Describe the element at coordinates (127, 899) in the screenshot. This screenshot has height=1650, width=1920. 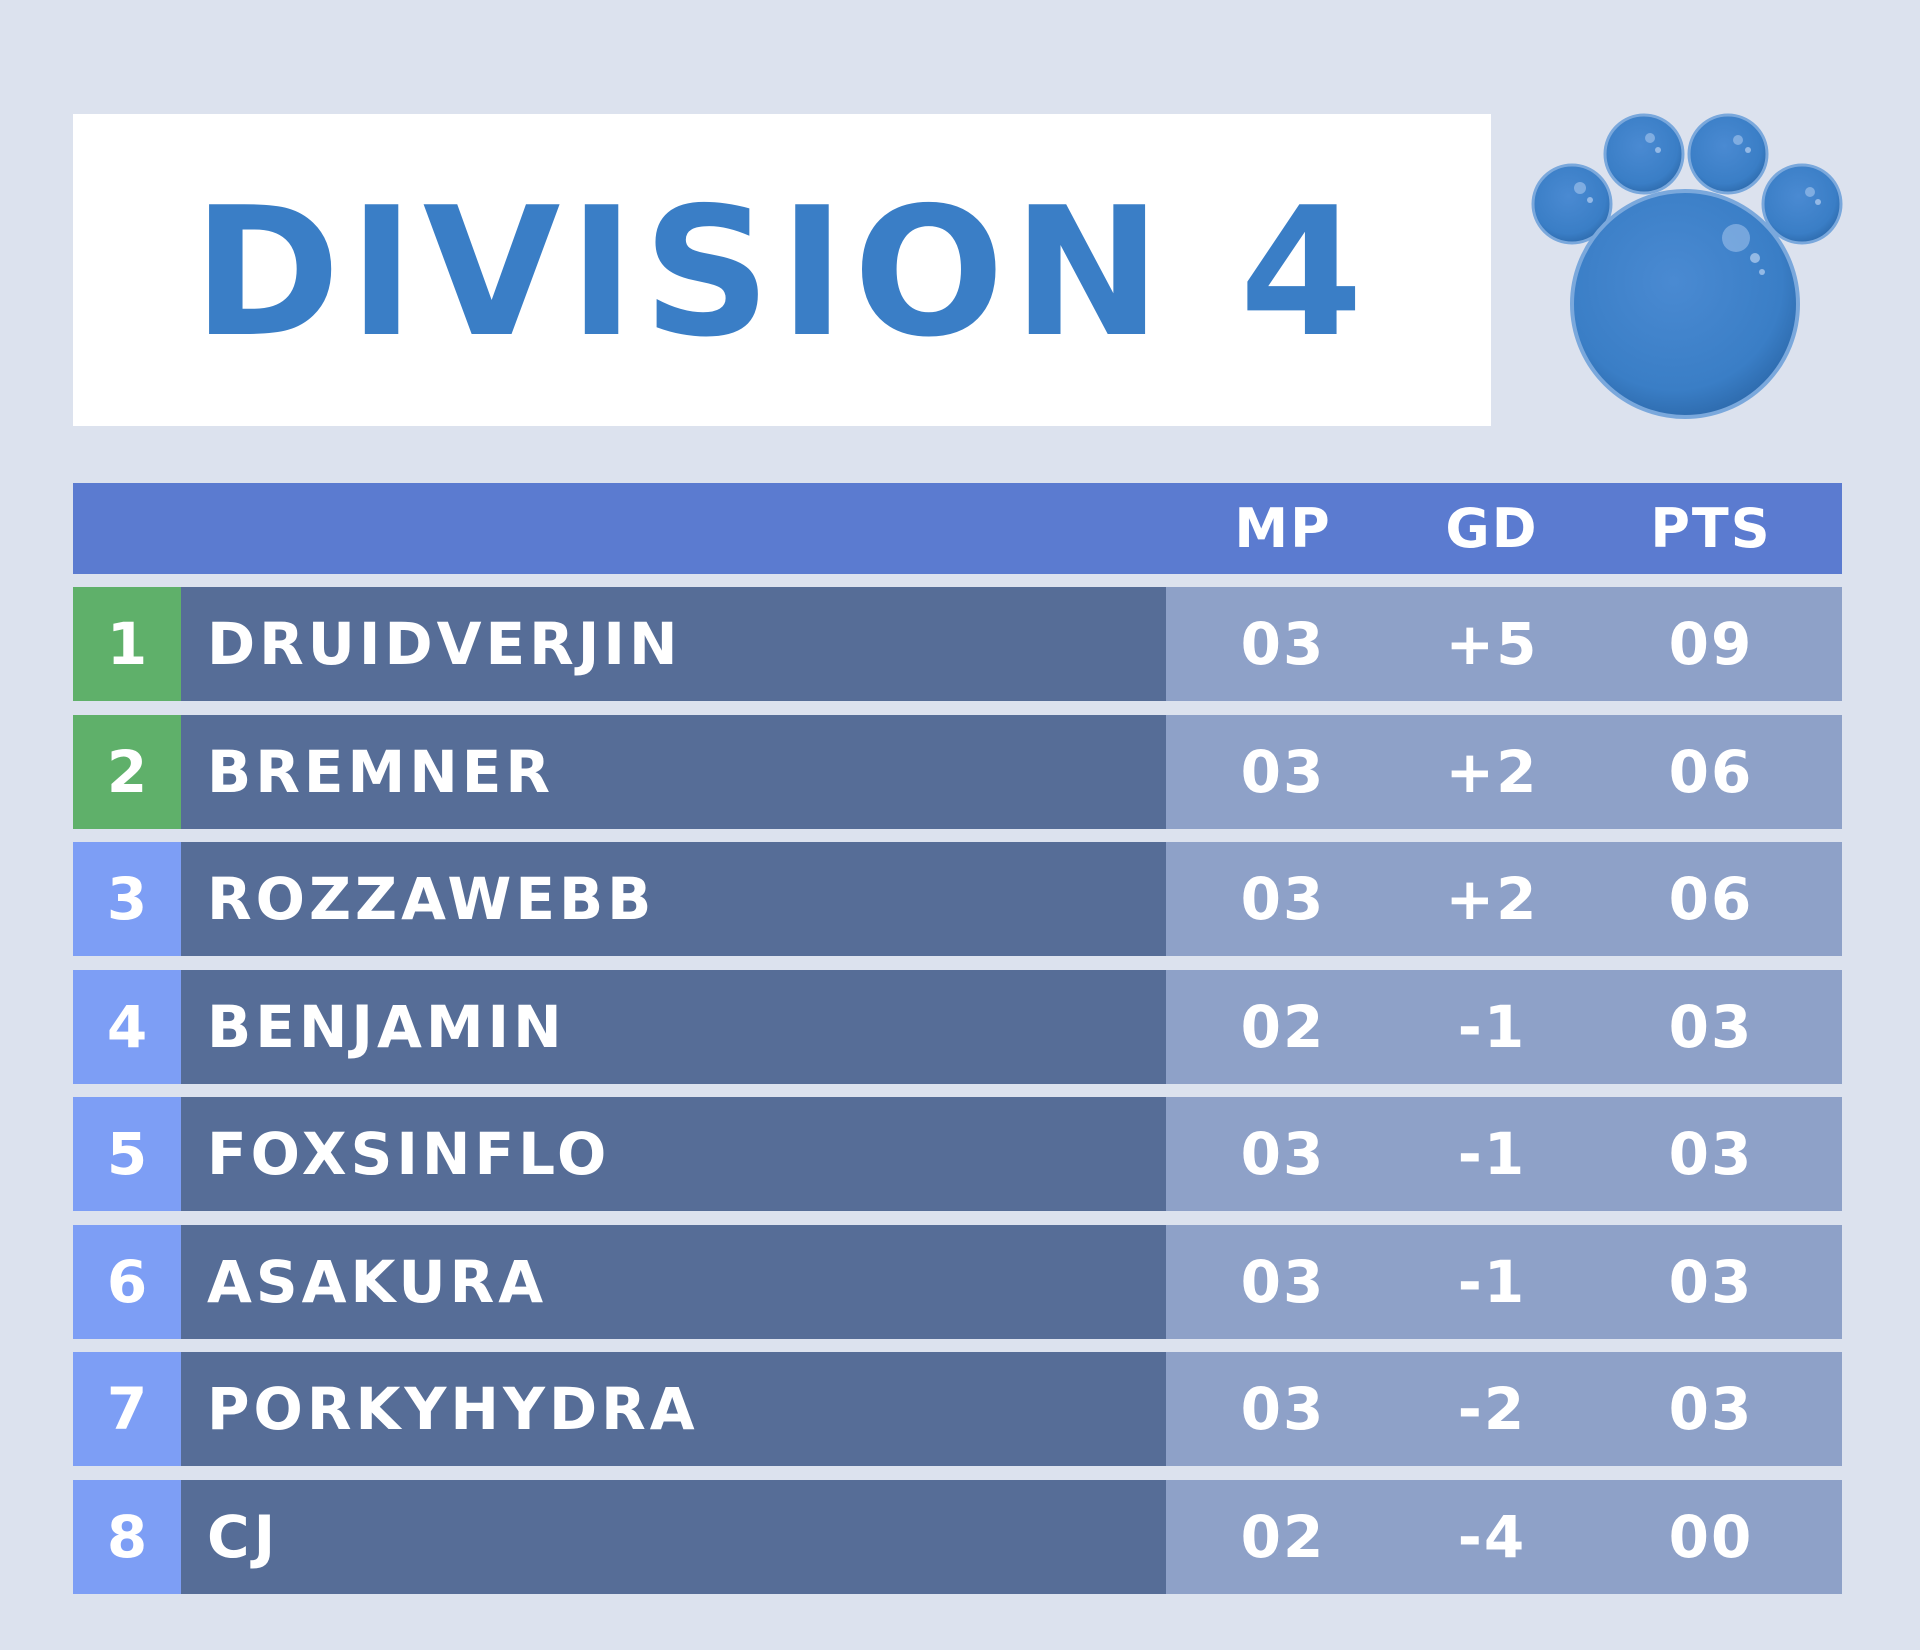
I see `rank-cell: 3` at that location.